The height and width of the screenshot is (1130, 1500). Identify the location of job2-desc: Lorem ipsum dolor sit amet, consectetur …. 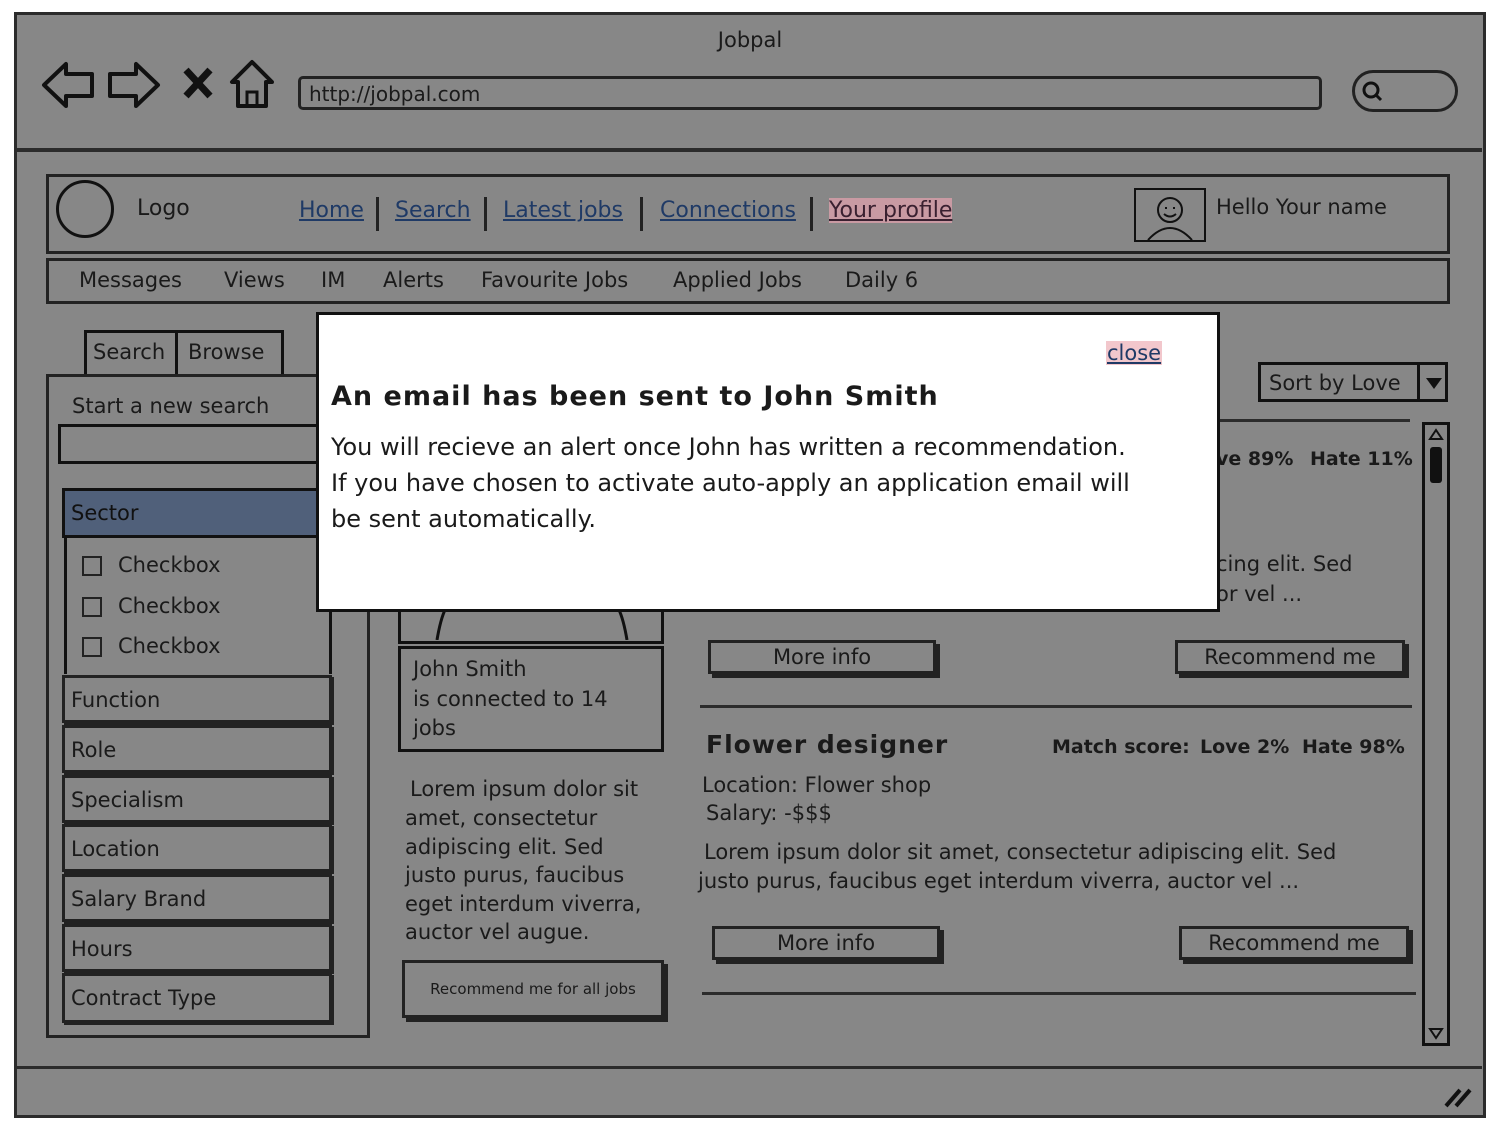
(1020, 852).